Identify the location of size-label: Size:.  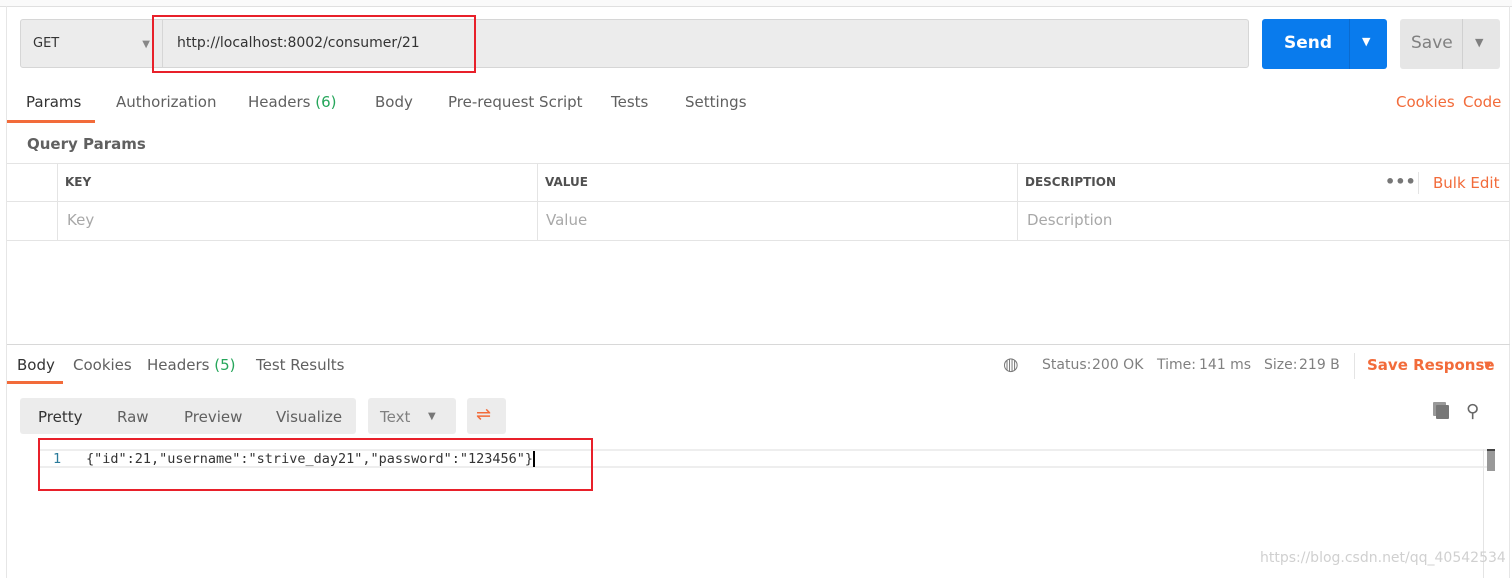
(1281, 365).